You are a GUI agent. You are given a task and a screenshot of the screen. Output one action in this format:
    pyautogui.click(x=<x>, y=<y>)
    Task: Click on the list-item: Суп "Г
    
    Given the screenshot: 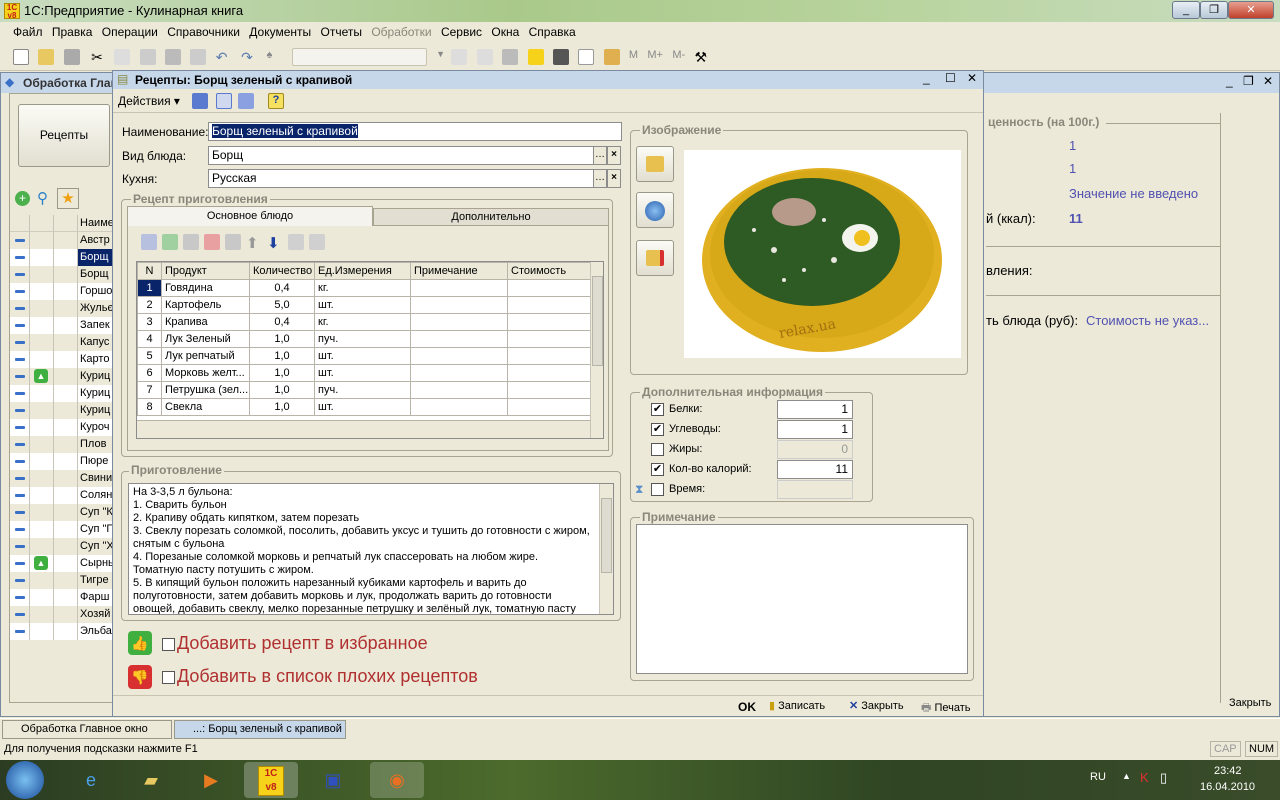 What is the action you would take?
    pyautogui.click(x=62, y=529)
    